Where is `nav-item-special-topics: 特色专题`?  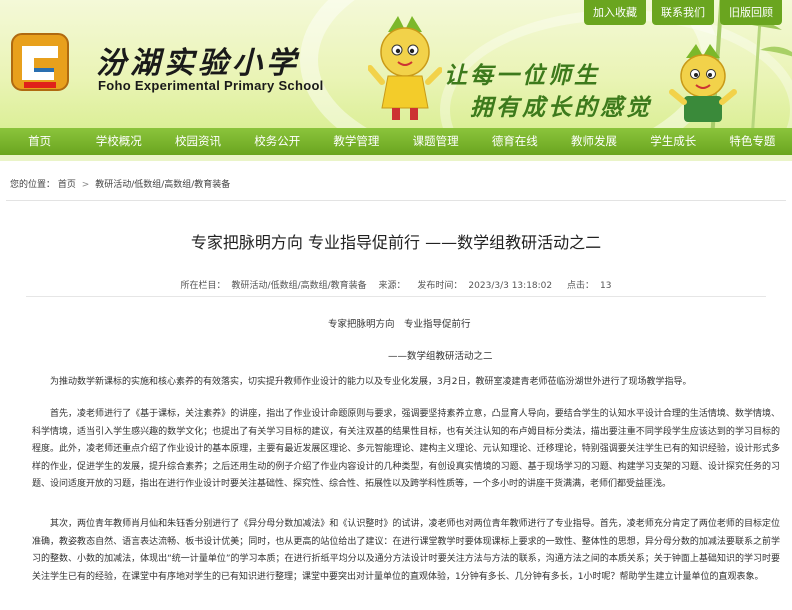
nav-item-special-topics: 特色专题 is located at coordinates (752, 141).